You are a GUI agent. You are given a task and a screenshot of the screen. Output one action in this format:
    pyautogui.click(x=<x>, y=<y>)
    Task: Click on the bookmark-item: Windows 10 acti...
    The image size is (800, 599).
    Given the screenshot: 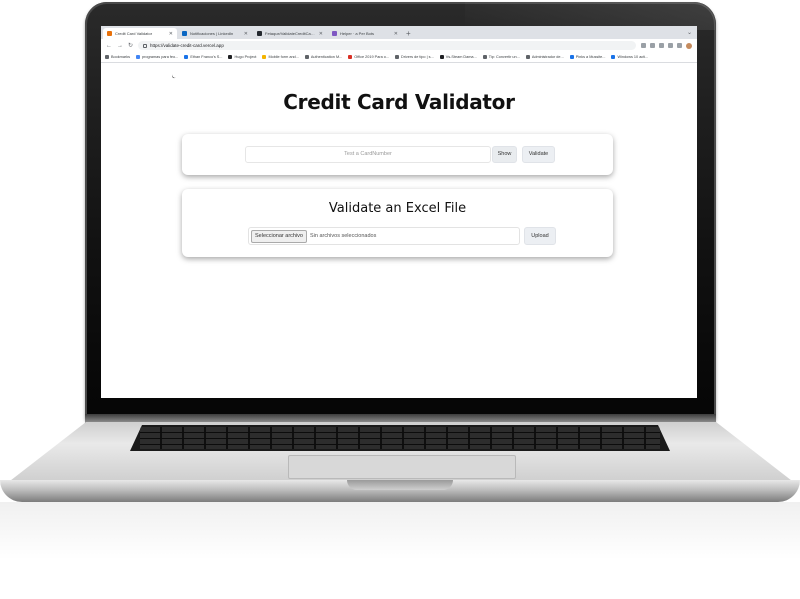 What is the action you would take?
    pyautogui.click(x=629, y=57)
    